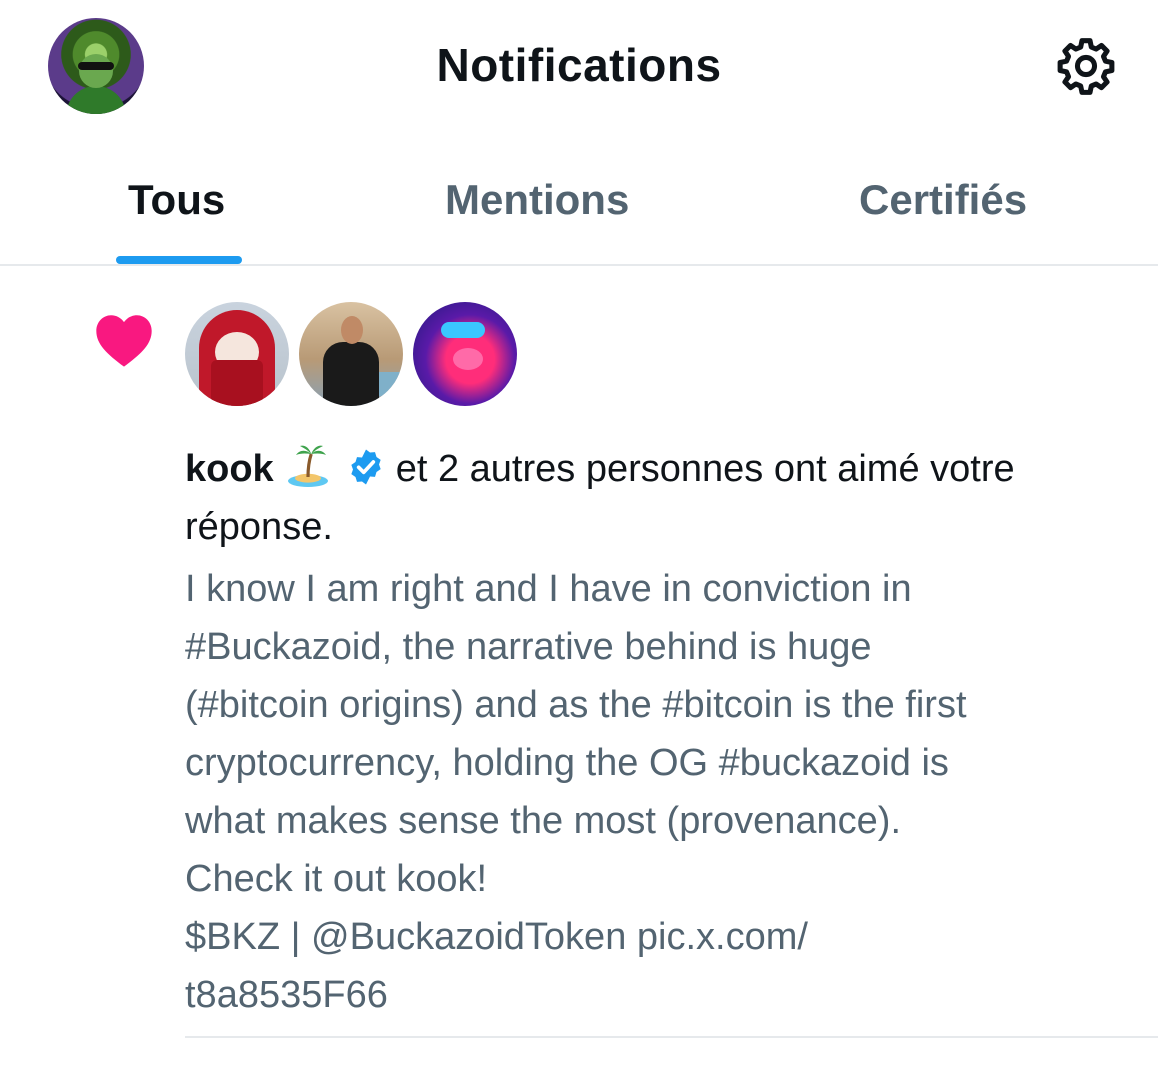 The width and height of the screenshot is (1158, 1068). I want to click on palm-island-emoji, so click(307, 466).